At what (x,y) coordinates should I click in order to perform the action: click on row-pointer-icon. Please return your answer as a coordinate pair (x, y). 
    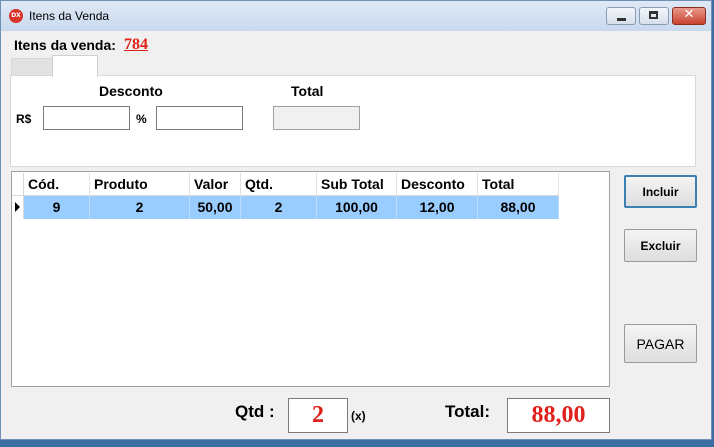
    Looking at the image, I should click on (17, 207).